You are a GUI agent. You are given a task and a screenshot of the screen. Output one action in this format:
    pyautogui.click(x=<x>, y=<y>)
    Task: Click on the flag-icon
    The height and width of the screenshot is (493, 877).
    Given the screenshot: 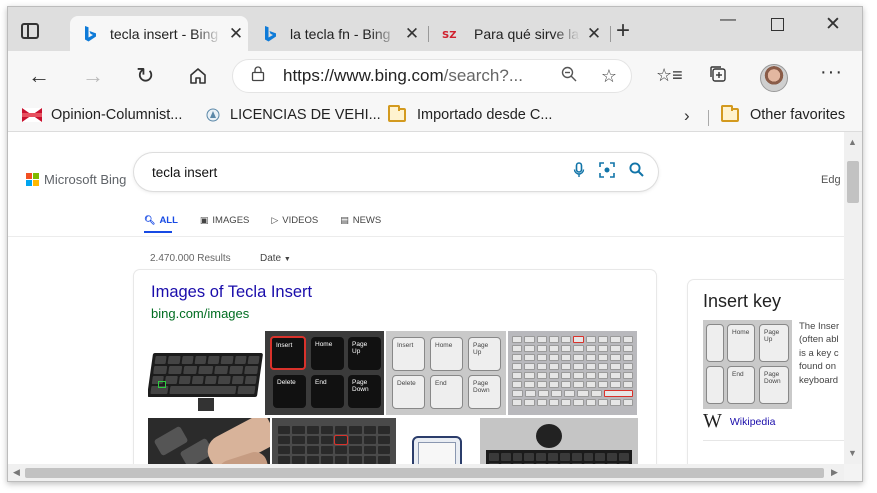 What is the action you would take?
    pyautogui.click(x=32, y=115)
    